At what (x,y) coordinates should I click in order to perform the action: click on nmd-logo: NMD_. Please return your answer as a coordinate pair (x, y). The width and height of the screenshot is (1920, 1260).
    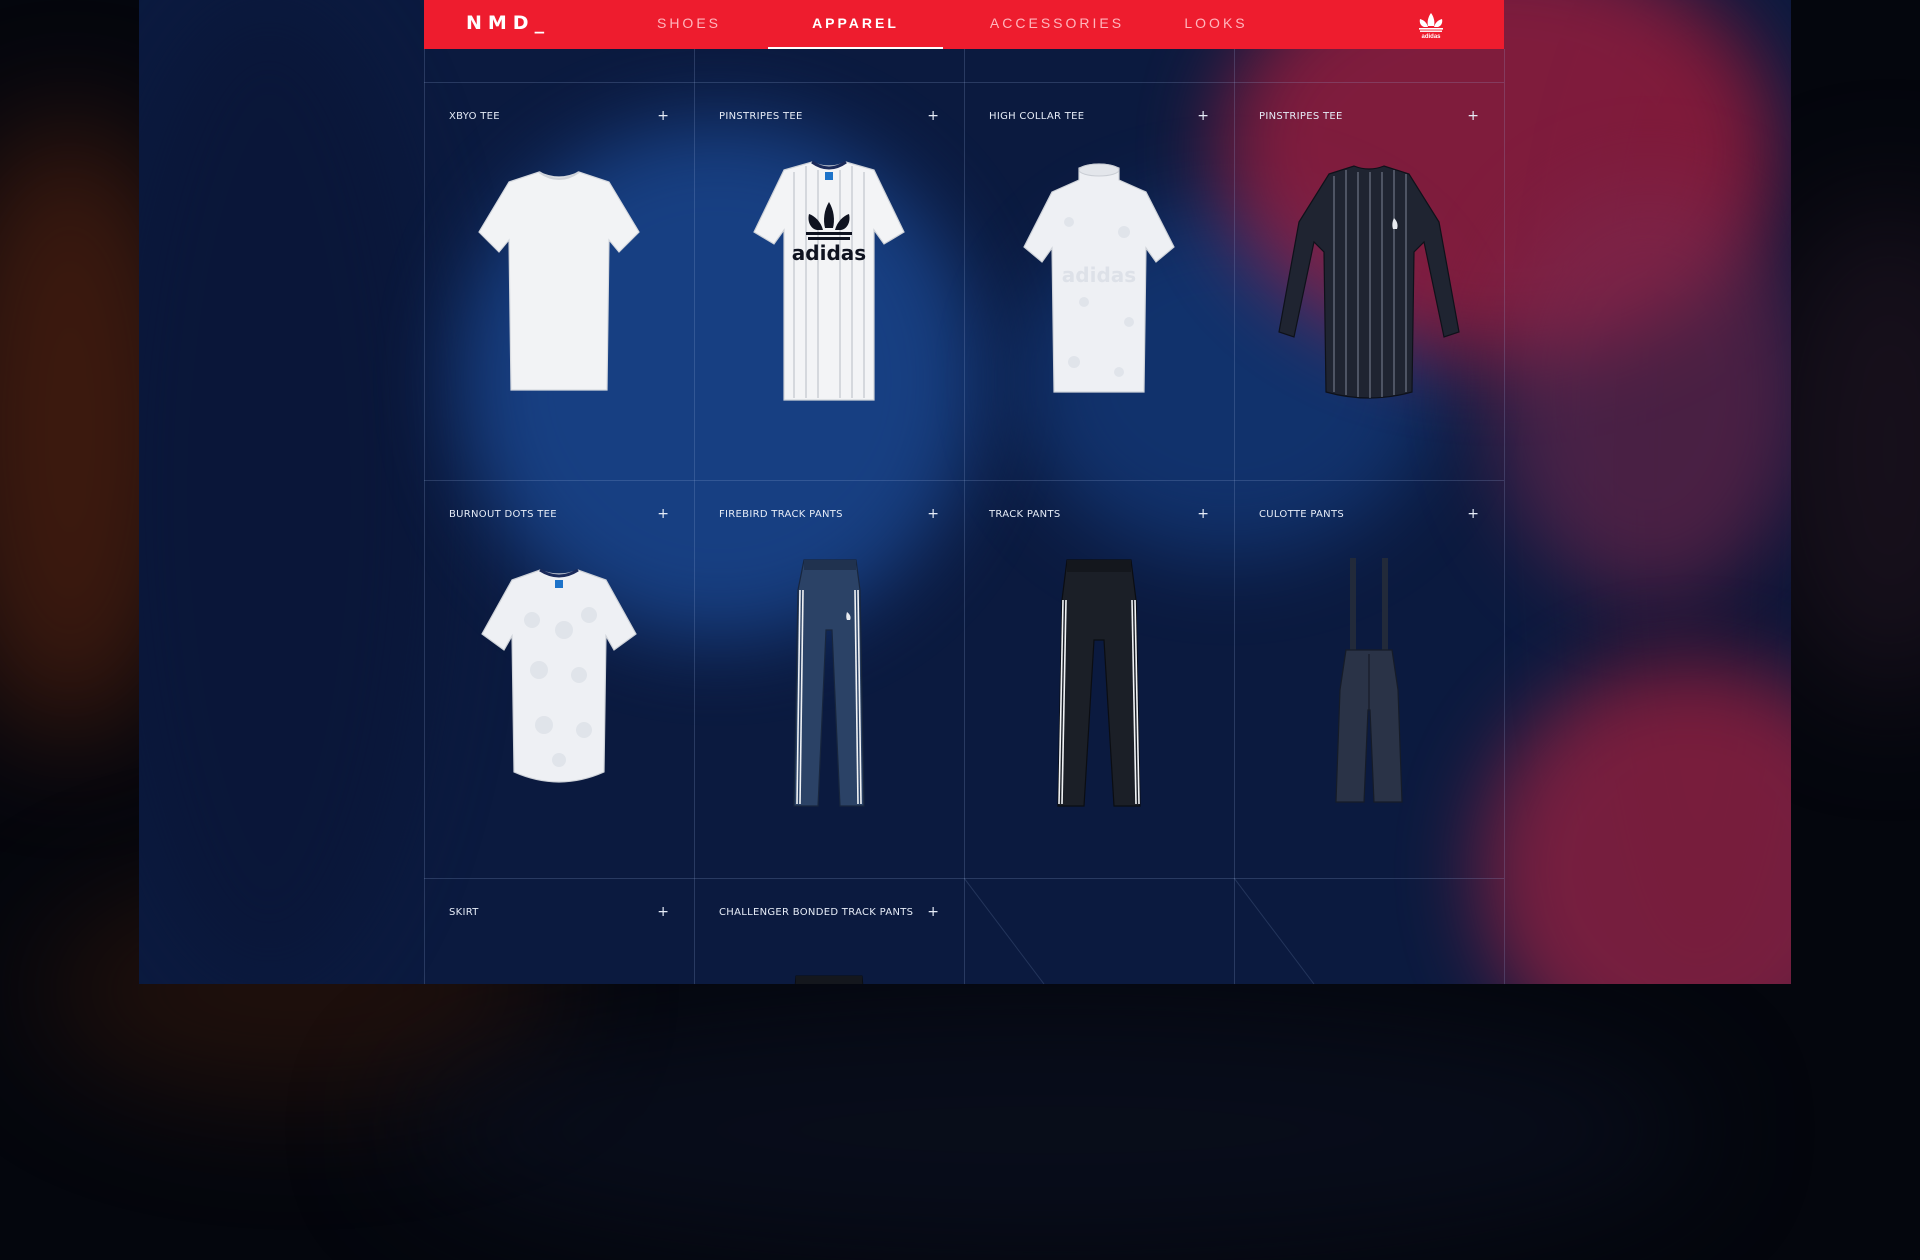
    Looking at the image, I should click on (508, 24).